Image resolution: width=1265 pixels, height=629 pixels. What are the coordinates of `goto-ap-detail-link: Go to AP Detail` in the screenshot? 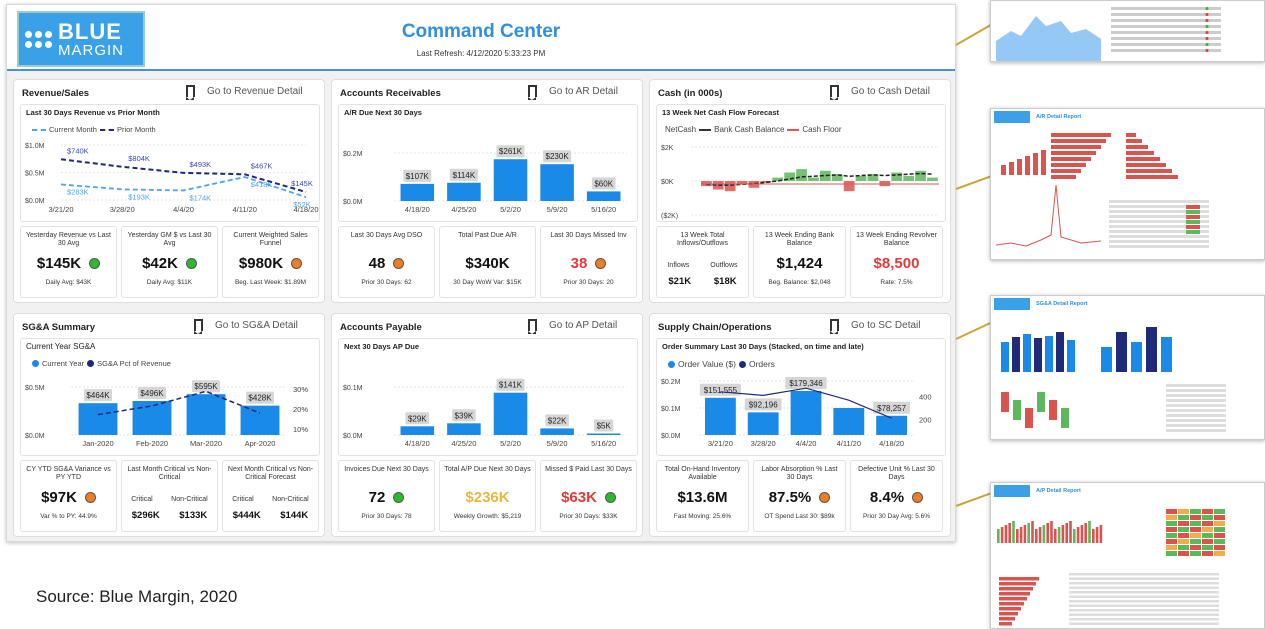 It's located at (572, 326).